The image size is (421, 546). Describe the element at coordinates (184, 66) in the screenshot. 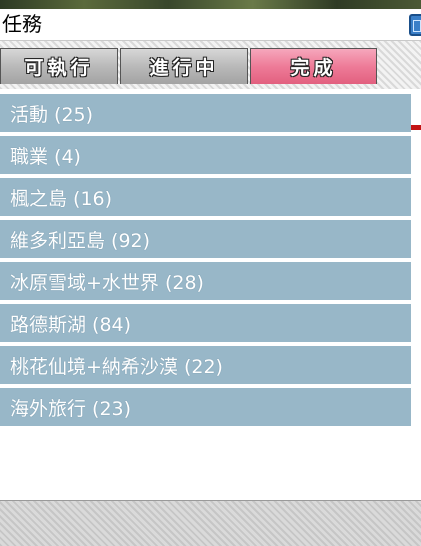

I see `tab-in-progress: 進行中` at that location.